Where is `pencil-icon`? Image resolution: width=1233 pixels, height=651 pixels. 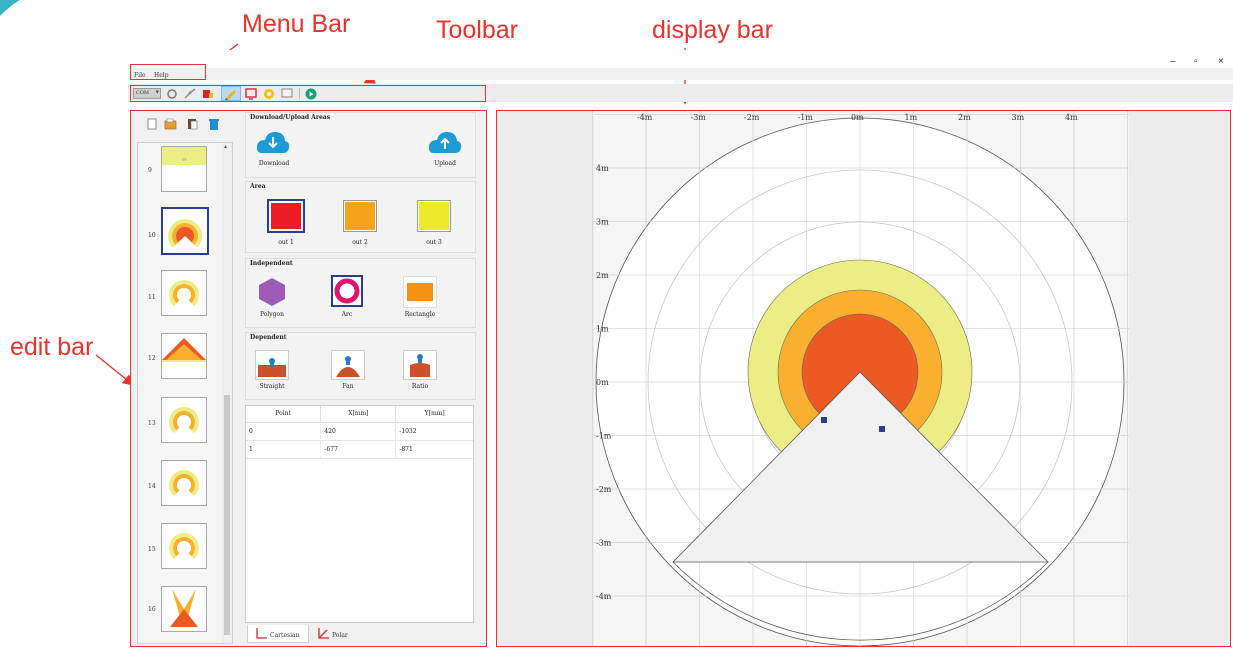
pencil-icon is located at coordinates (230, 95).